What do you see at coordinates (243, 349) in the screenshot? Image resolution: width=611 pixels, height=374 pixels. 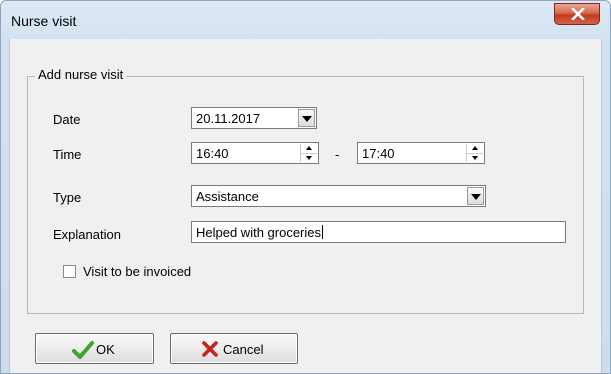 I see `cancel-label: Cancel` at bounding box center [243, 349].